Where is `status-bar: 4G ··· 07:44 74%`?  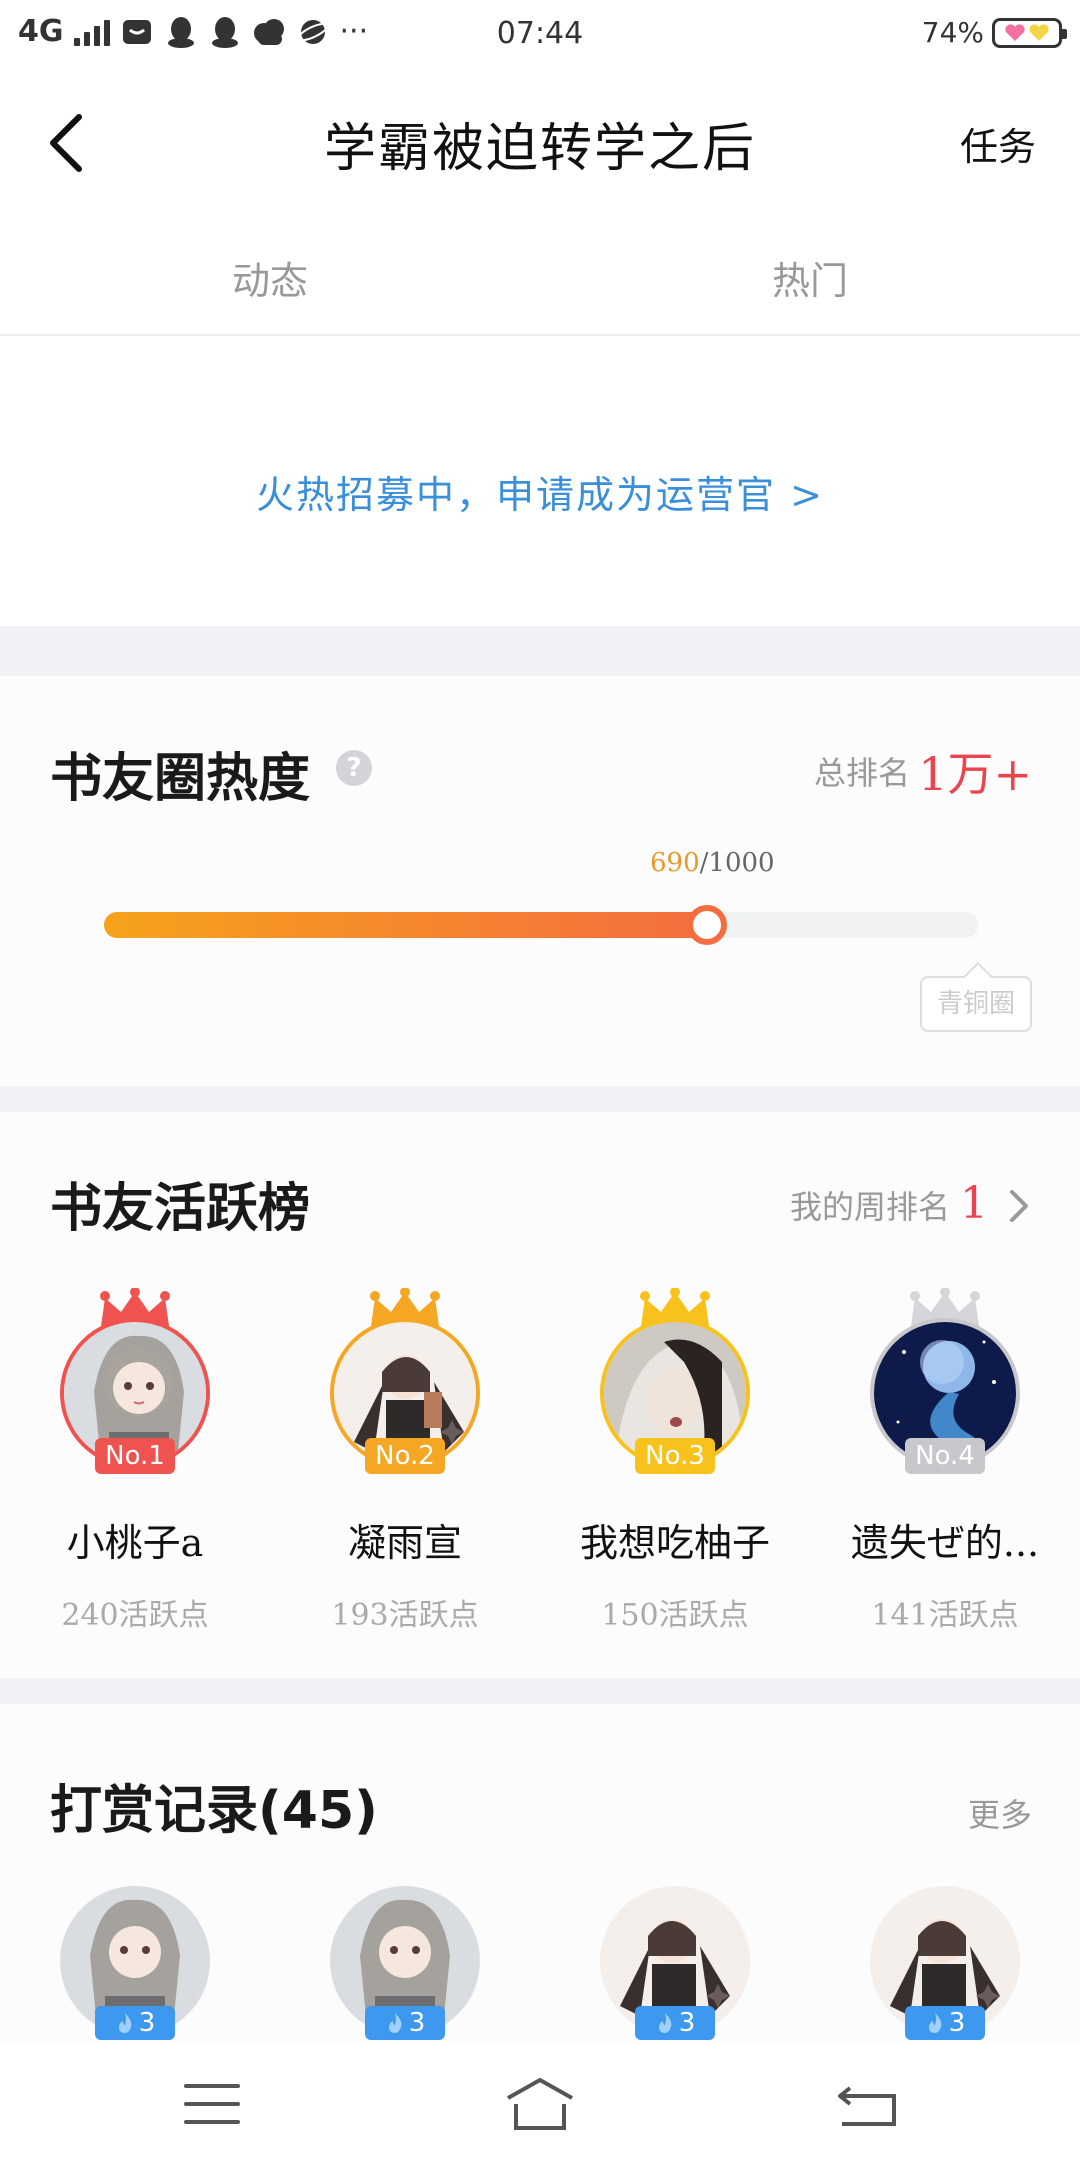
status-bar: 4G ··· 07:44 74% is located at coordinates (540, 36).